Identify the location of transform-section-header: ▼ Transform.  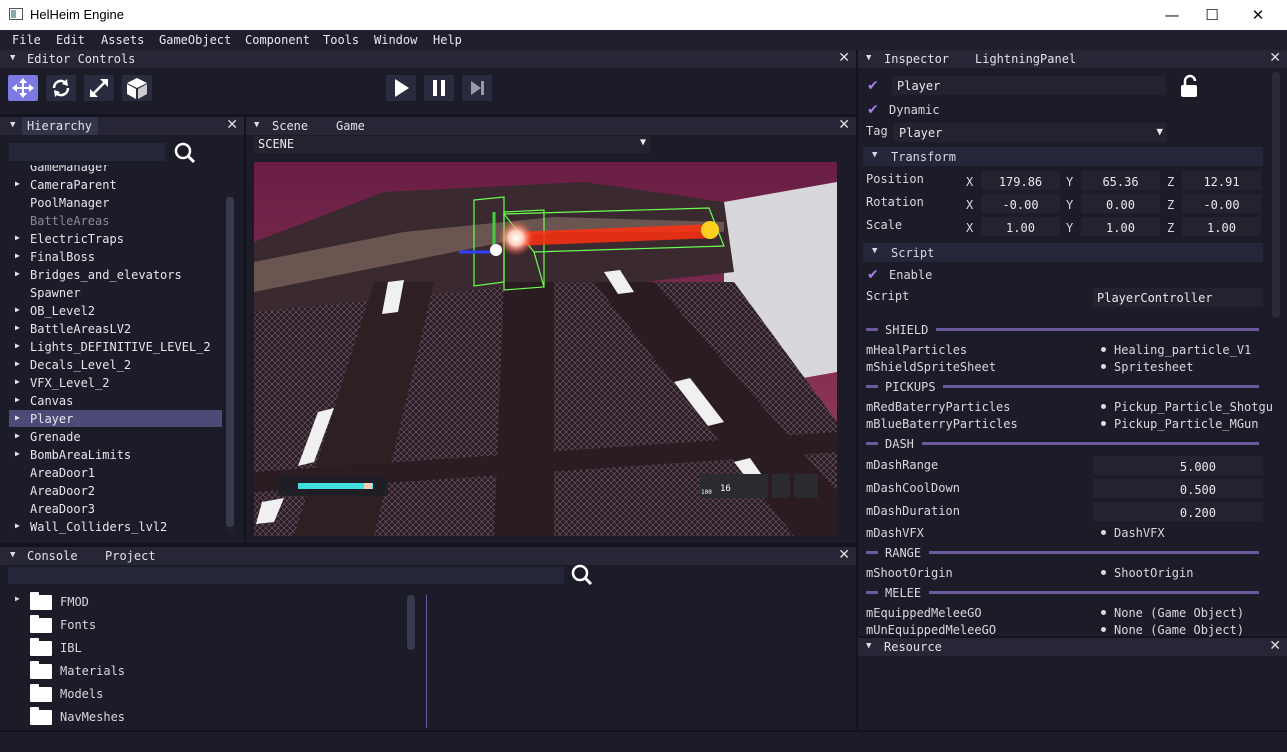
(1063, 156).